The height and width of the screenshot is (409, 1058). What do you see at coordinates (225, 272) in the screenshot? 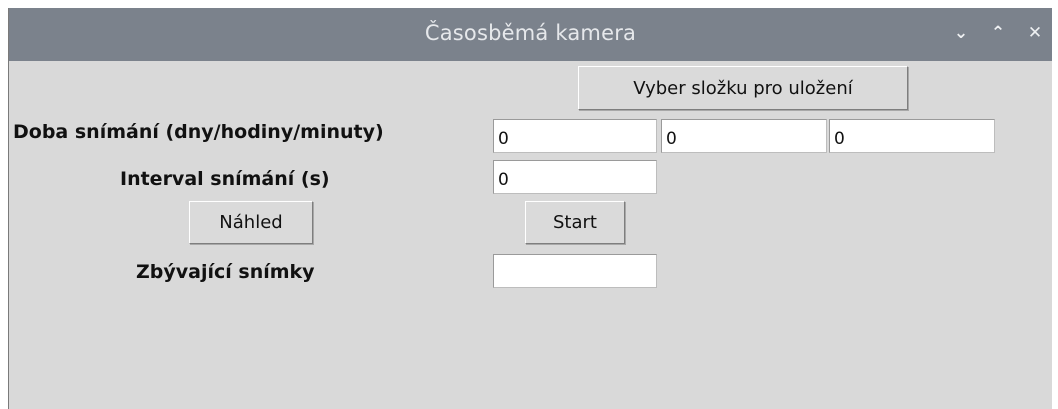
I see `remaining-frames-label: Zbývající snímky` at bounding box center [225, 272].